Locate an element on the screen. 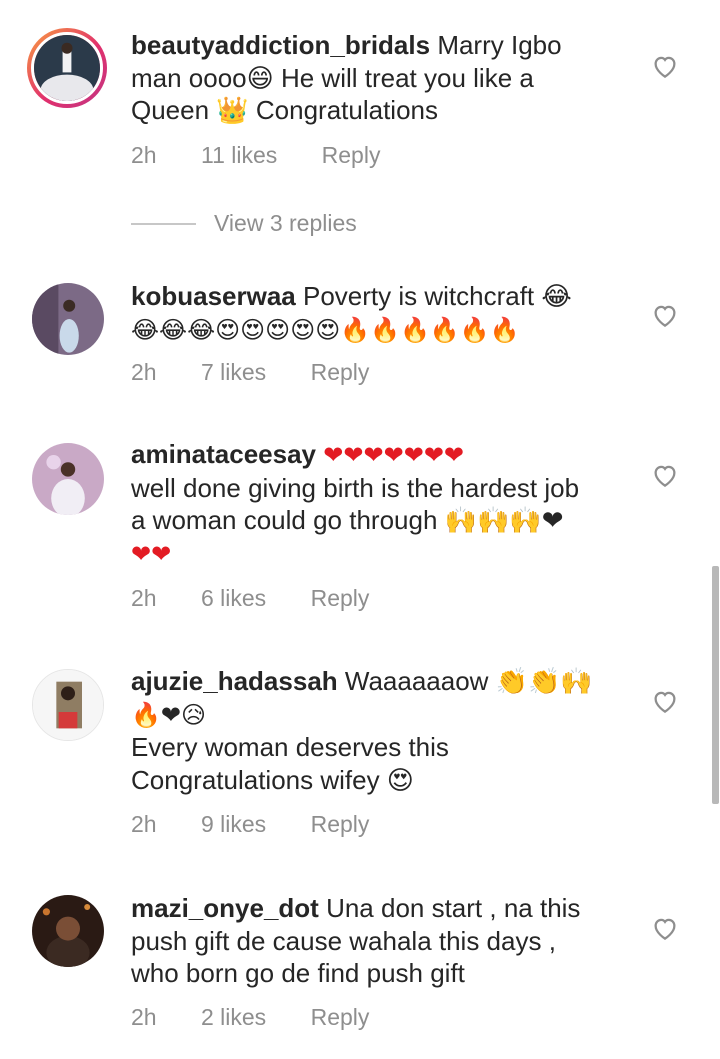 This screenshot has width=720, height=1059. comment-meta: 2h 7 likes Reply is located at coordinates (250, 372).